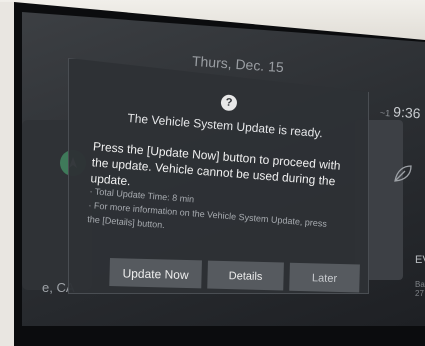 The height and width of the screenshot is (346, 425). Describe the element at coordinates (420, 260) in the screenshot. I see `ev-label: EV` at that location.